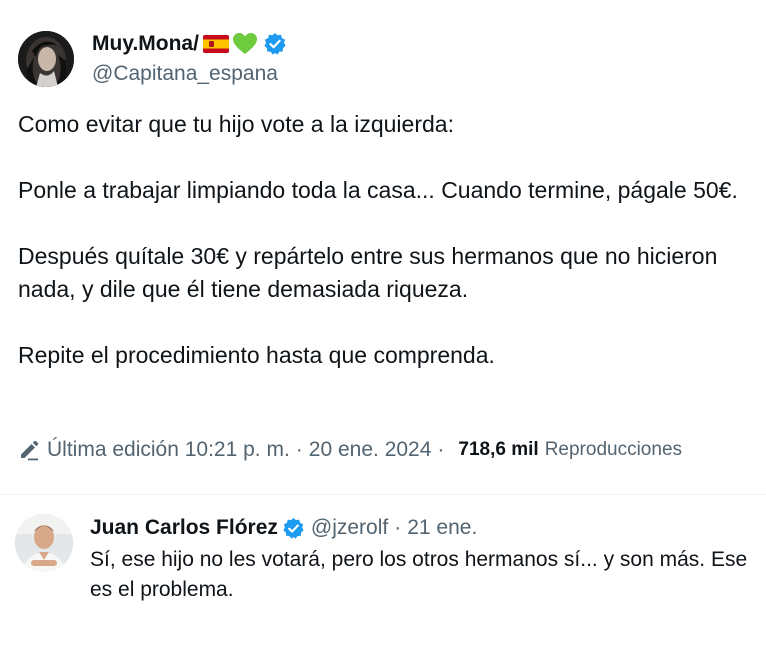 This screenshot has width=766, height=649. I want to click on edit-pencil-icon, so click(30, 450).